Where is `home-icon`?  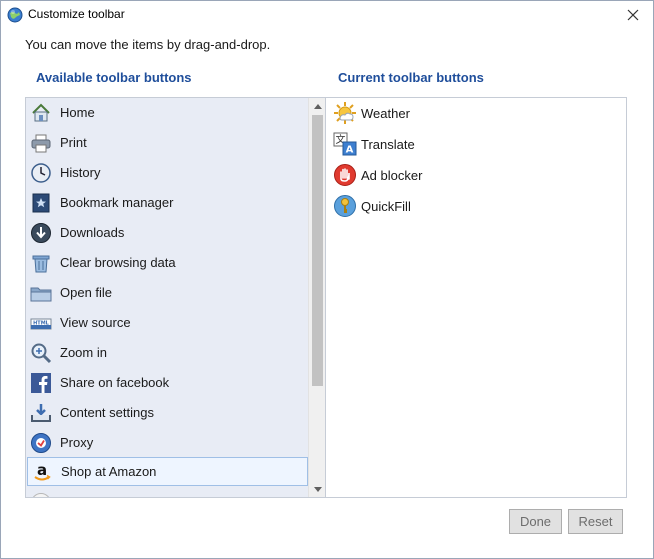 home-icon is located at coordinates (41, 112).